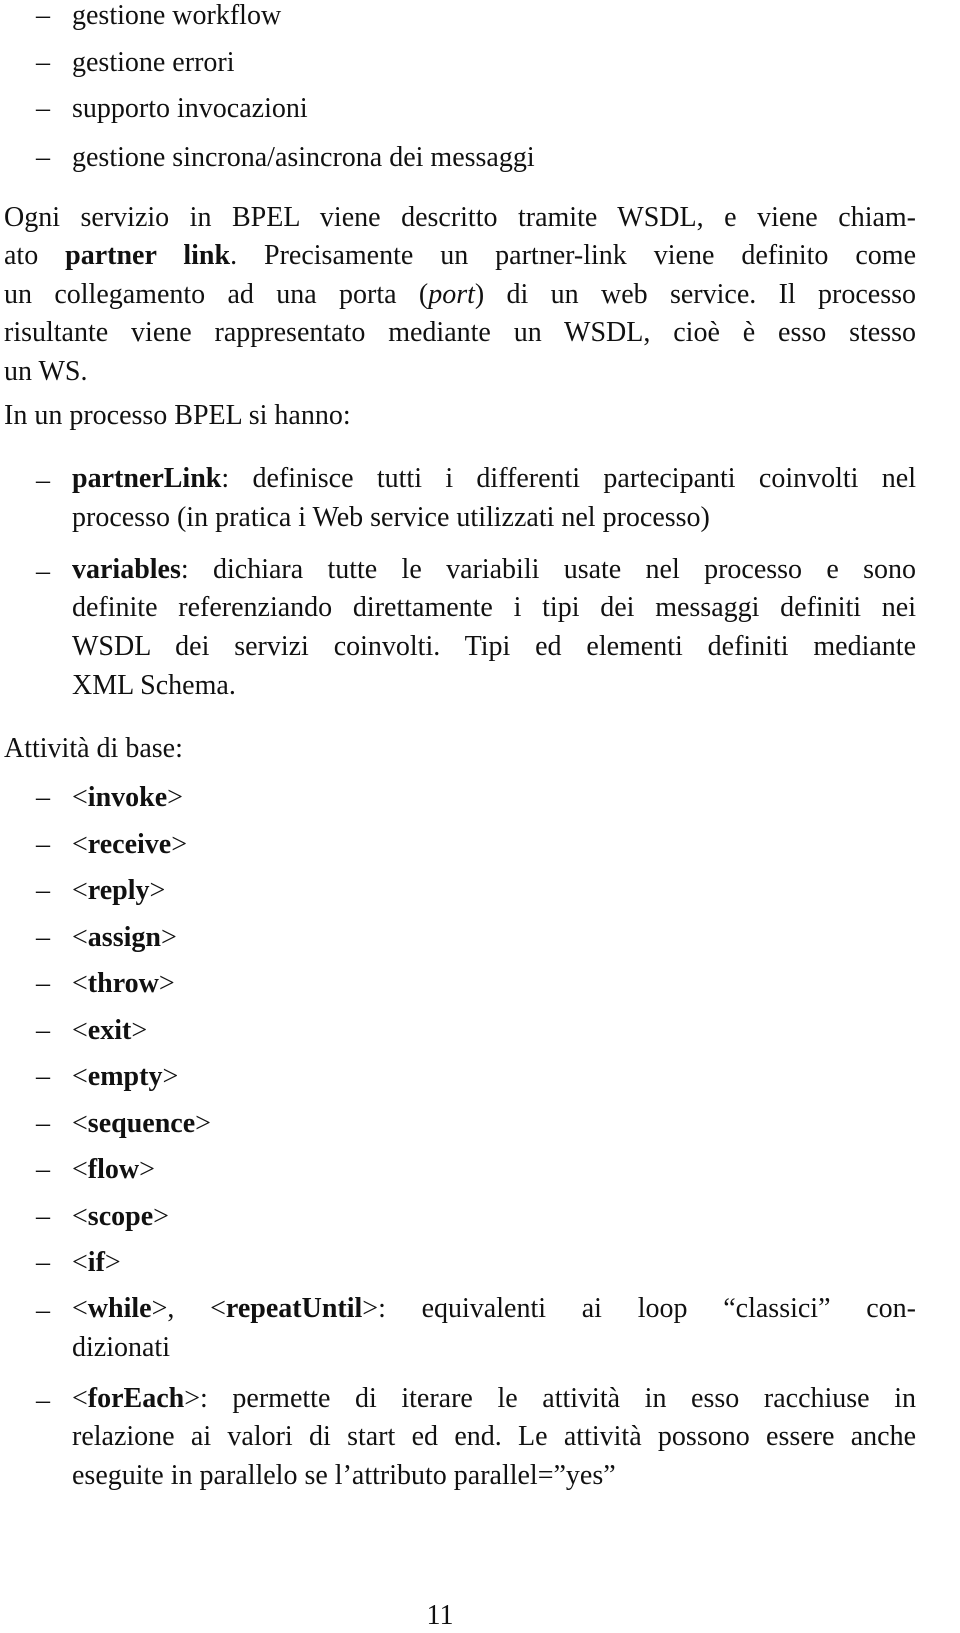  Describe the element at coordinates (136, 1398) in the screenshot. I see `bold-tag: forEach` at that location.